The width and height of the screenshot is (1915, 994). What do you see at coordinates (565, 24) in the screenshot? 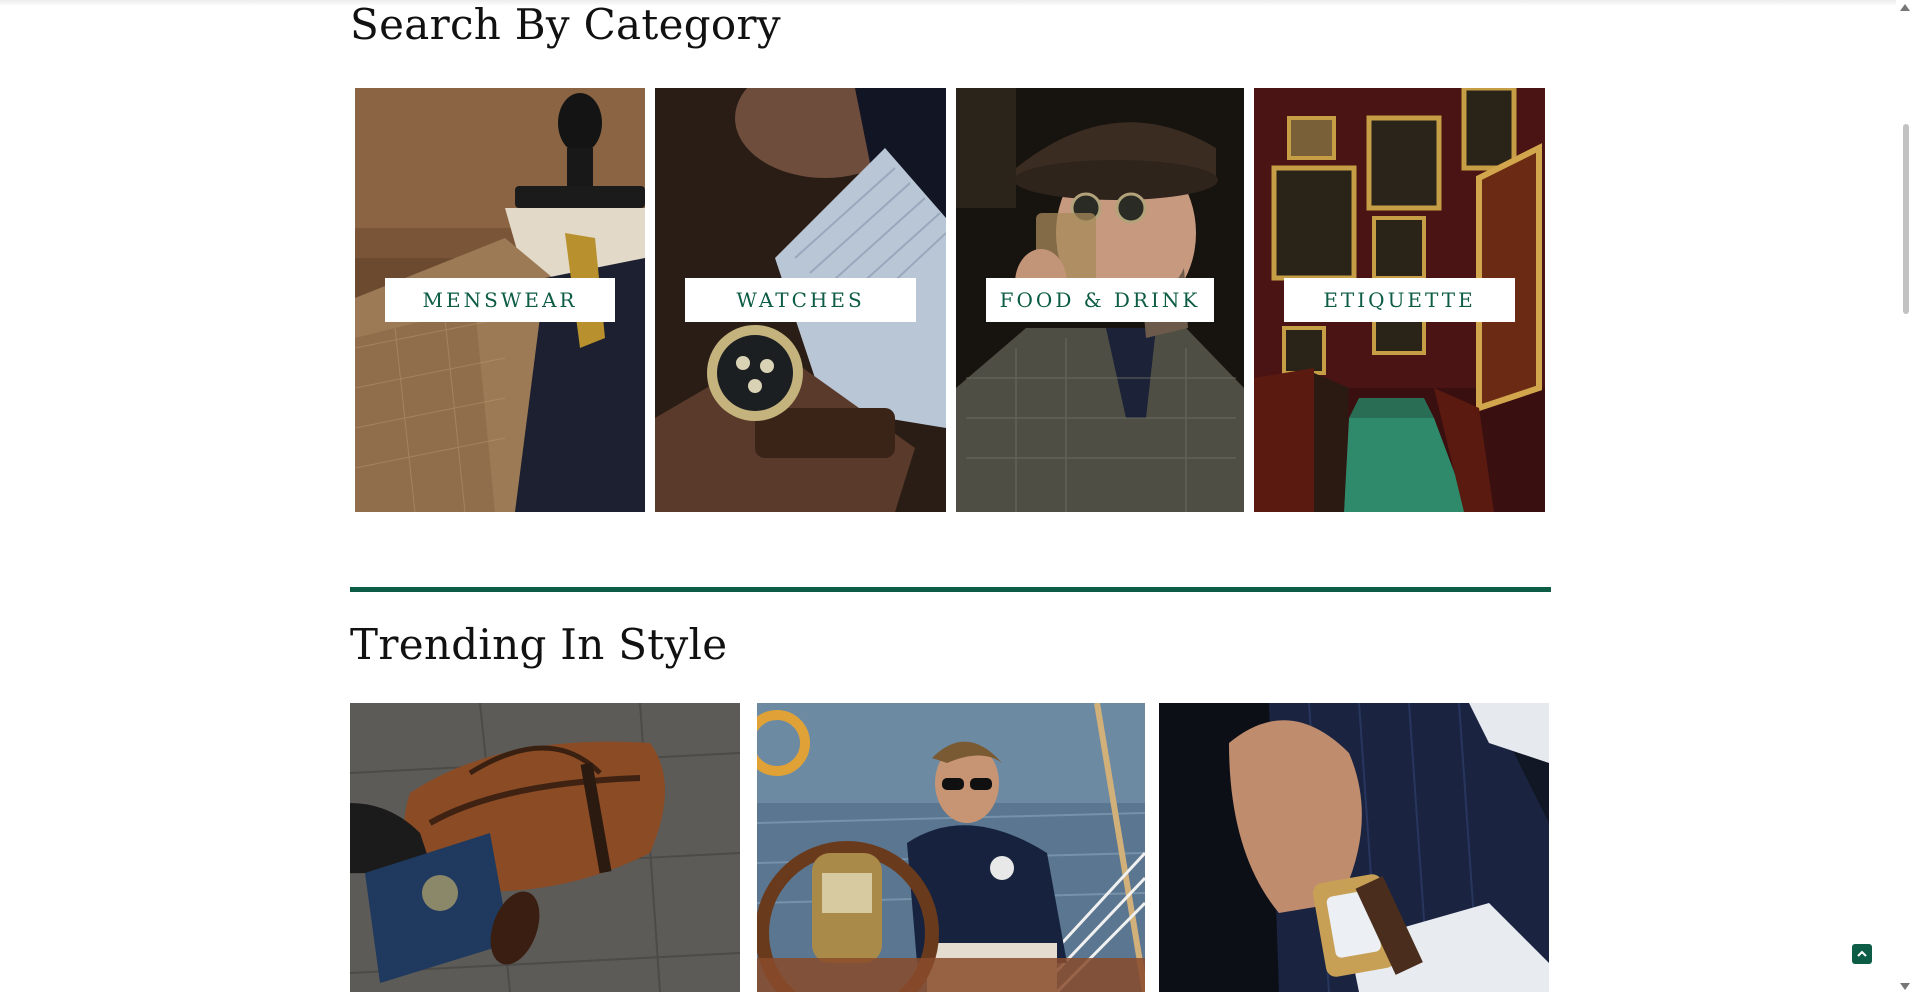
I see `section-title-categories: Search By Category` at bounding box center [565, 24].